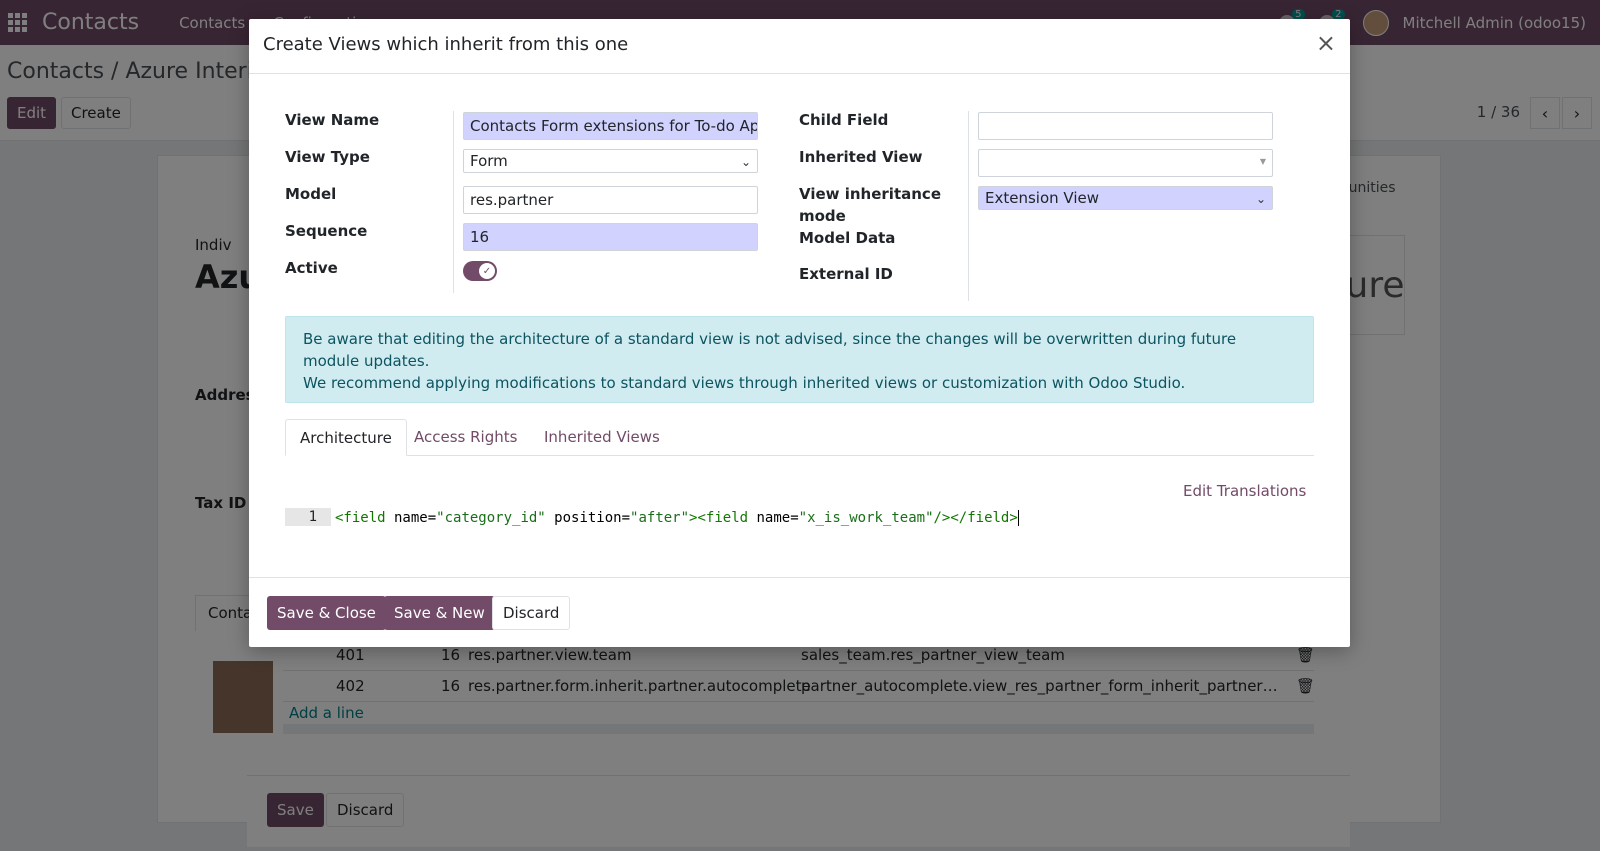 This screenshot has height=851, width=1600. I want to click on view-name-label: View Name, so click(332, 120).